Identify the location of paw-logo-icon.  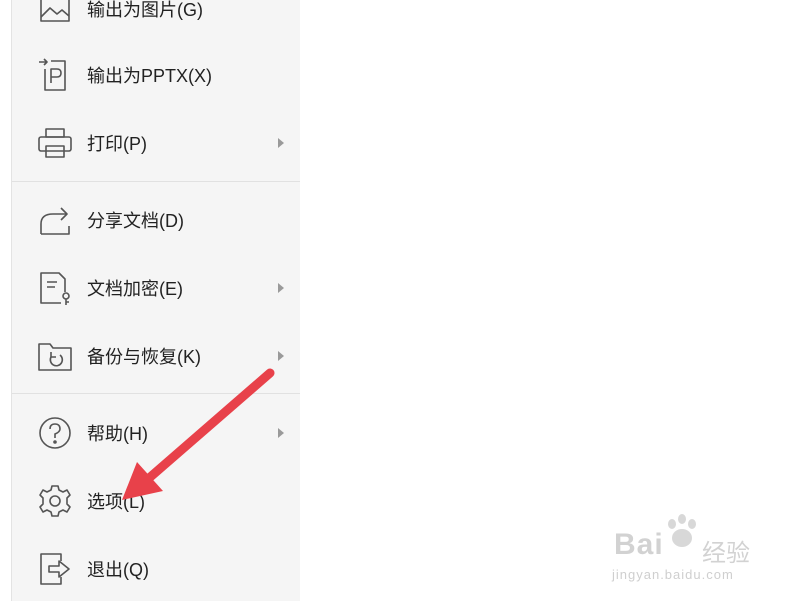
(682, 530).